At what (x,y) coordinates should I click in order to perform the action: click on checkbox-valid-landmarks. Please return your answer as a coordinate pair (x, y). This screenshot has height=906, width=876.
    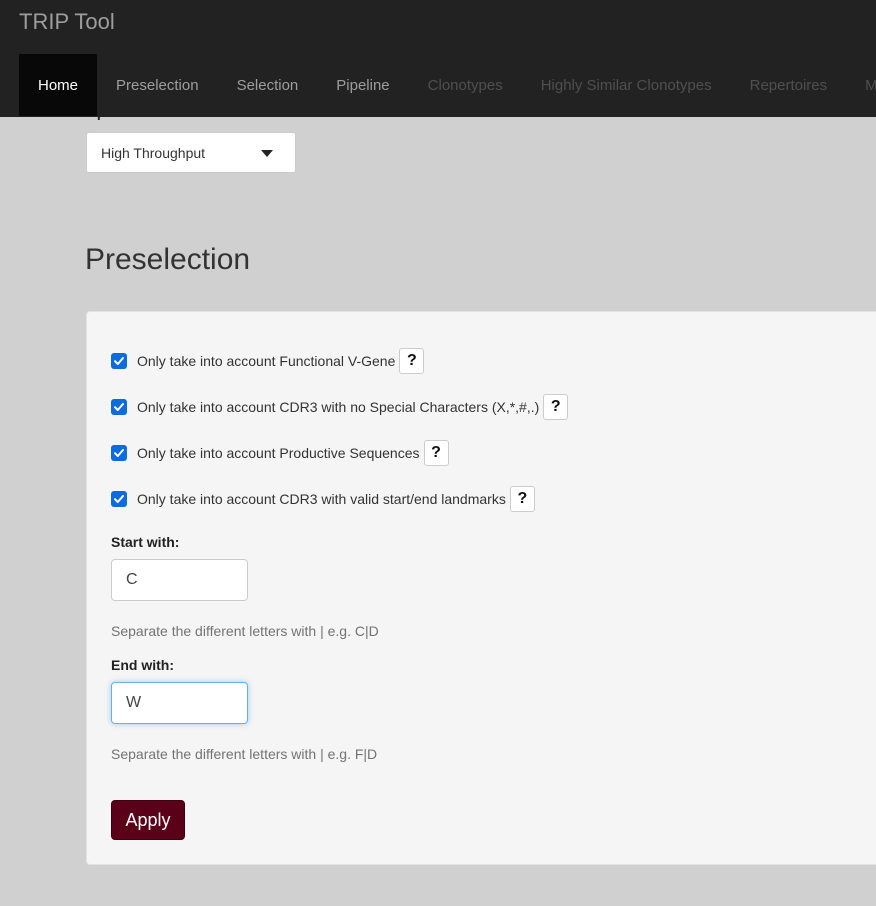
    Looking at the image, I should click on (119, 499).